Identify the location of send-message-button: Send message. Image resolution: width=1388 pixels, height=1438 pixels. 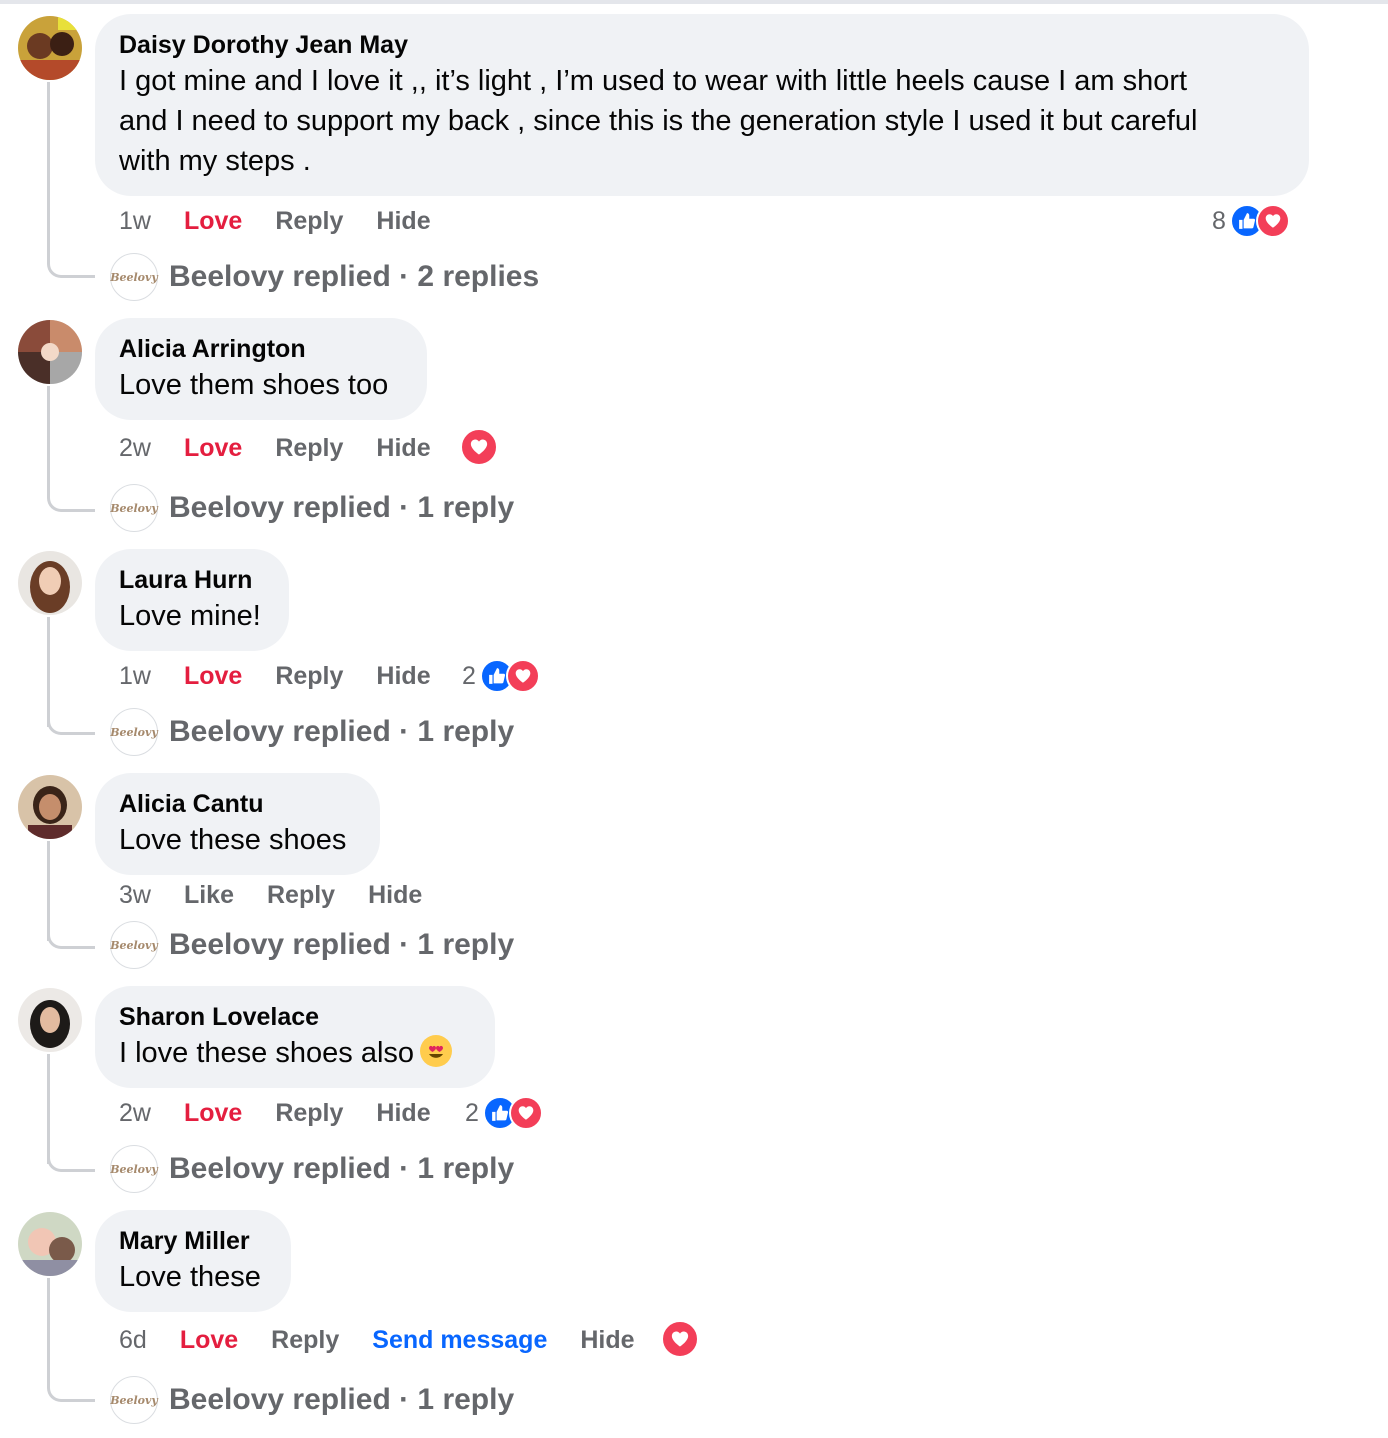
(459, 1340).